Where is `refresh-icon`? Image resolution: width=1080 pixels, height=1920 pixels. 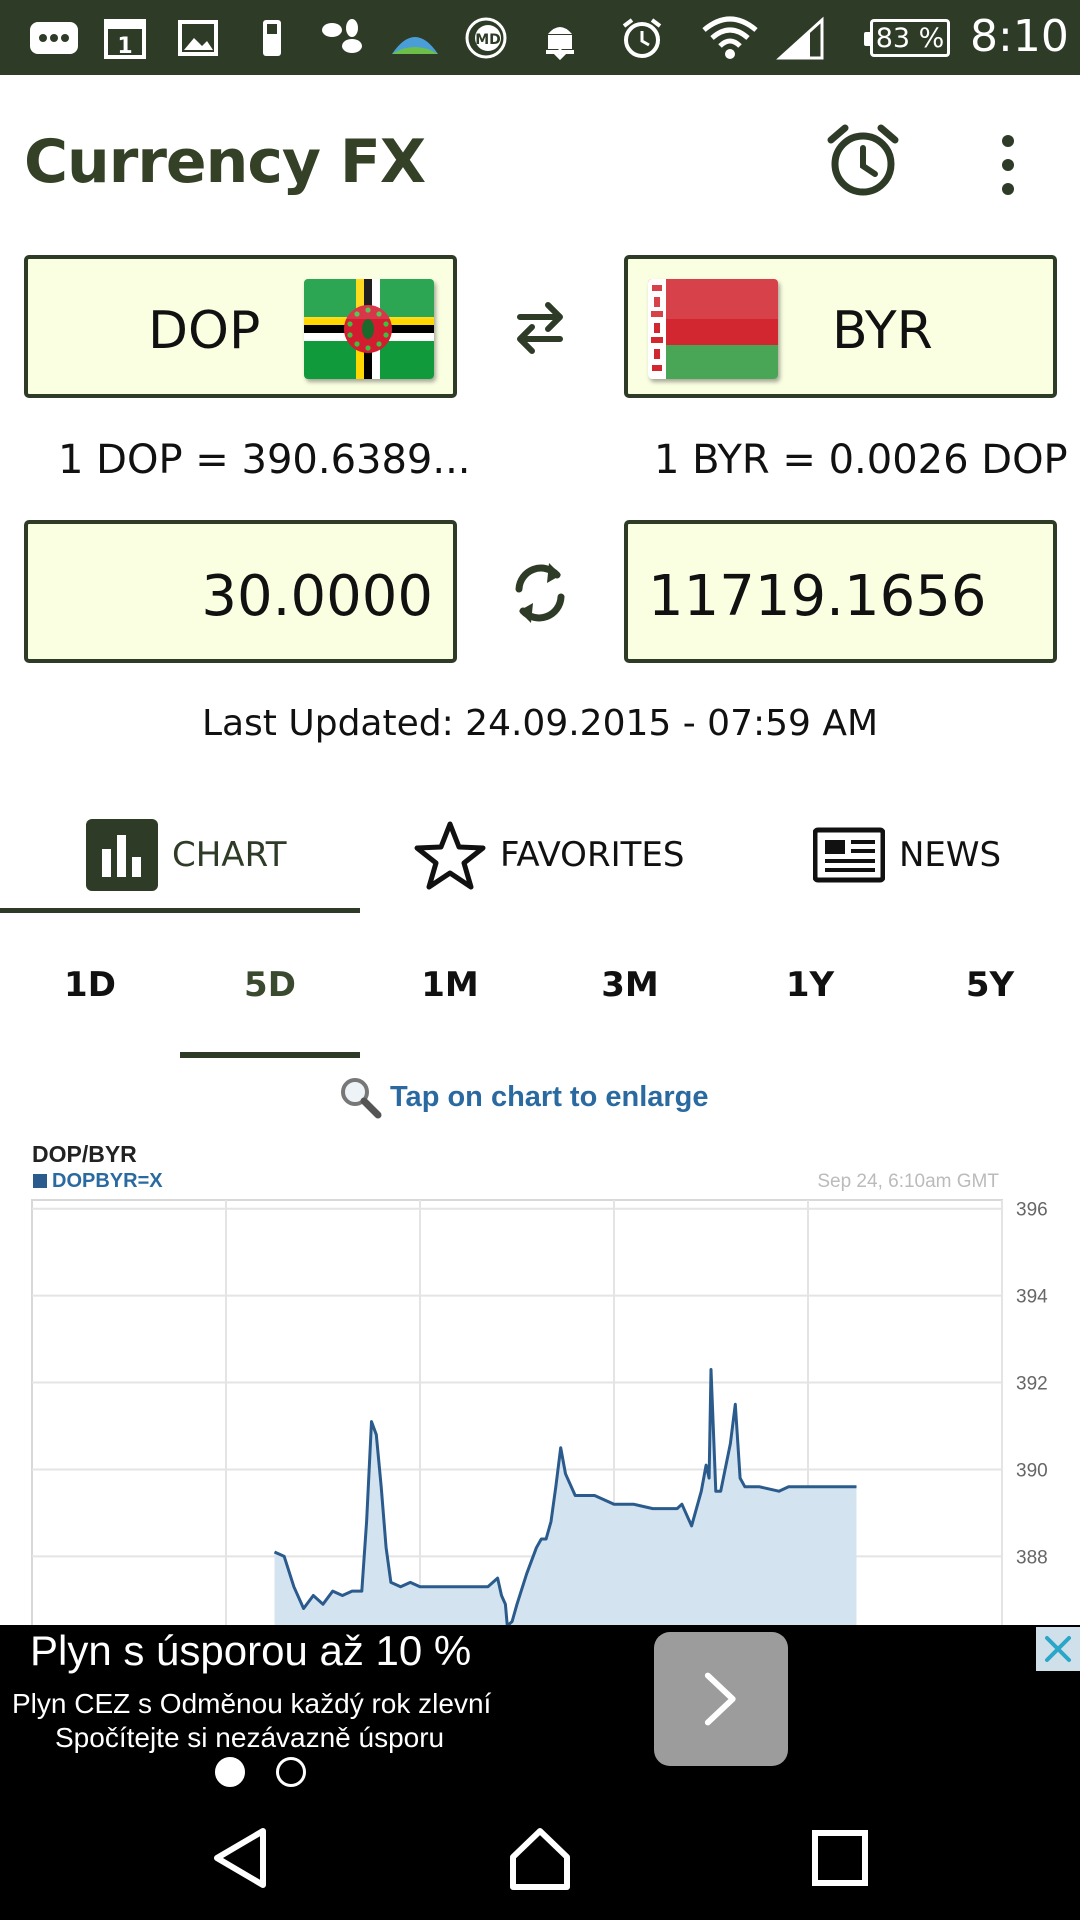
refresh-icon is located at coordinates (540, 593).